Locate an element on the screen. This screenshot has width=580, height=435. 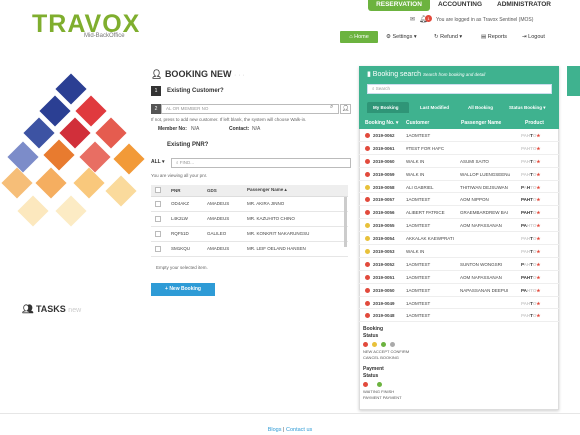
member-search-input: AL OR MEMBER NO is located at coordinates (250, 109).